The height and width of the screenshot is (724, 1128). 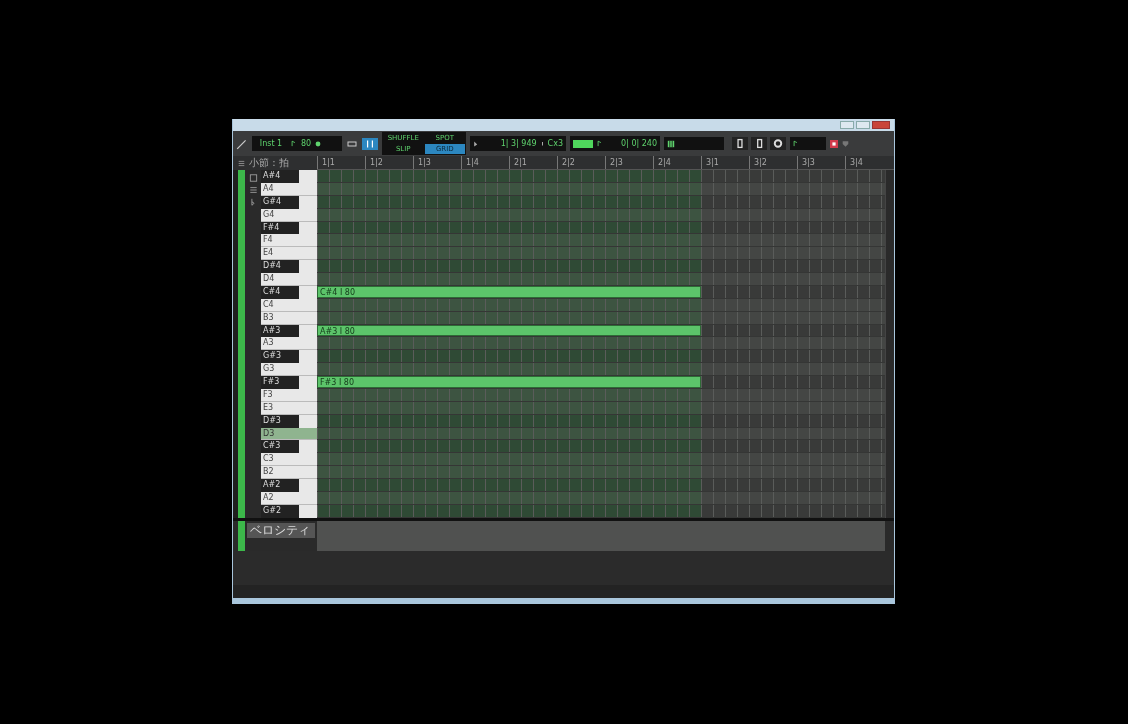 What do you see at coordinates (694, 143) in the screenshot?
I see `scale-field` at bounding box center [694, 143].